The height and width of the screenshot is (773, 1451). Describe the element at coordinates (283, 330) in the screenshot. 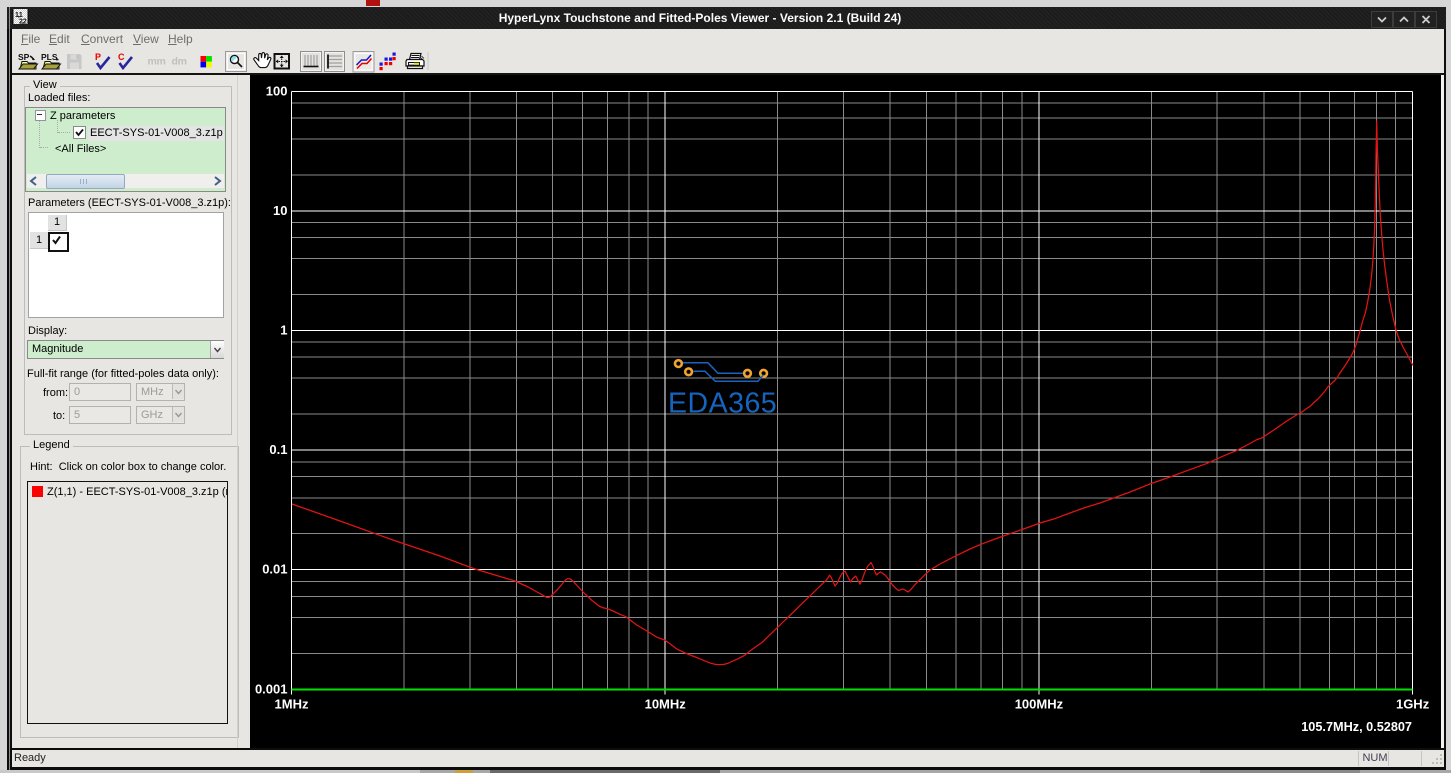

I see `svg-text: 1` at that location.